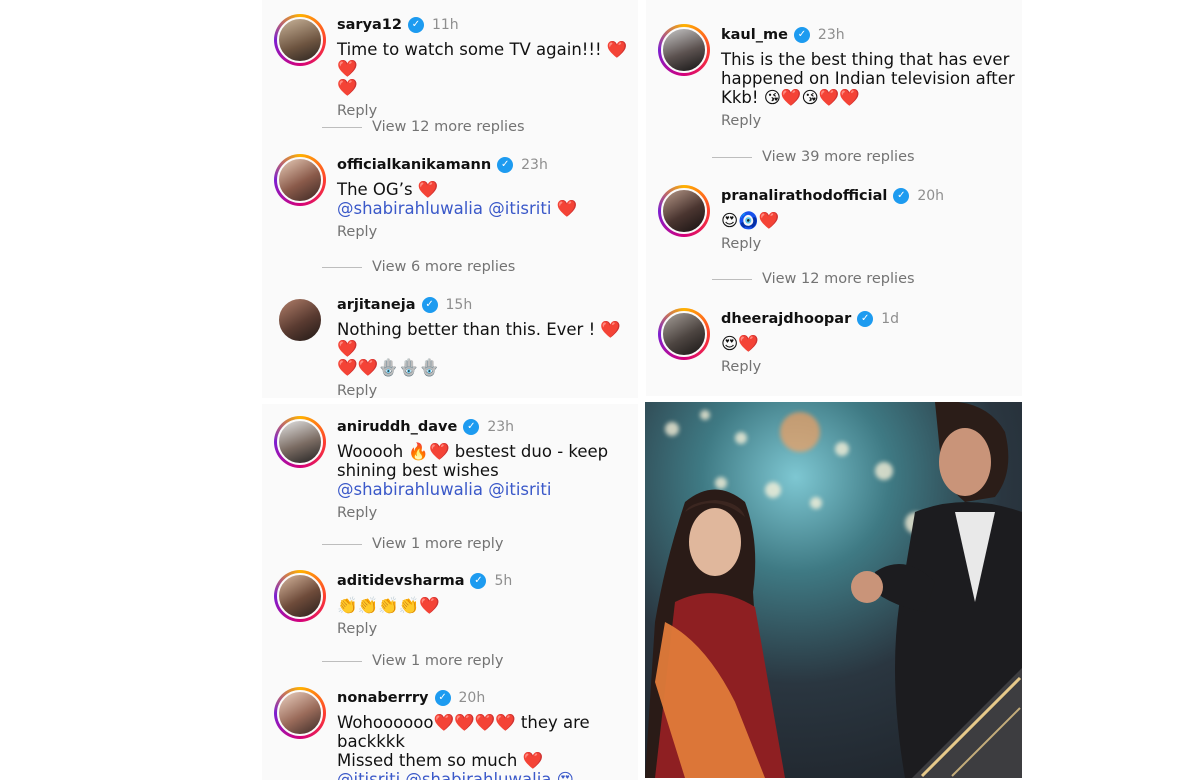 The width and height of the screenshot is (1200, 780). I want to click on view-more-replies: View 39 more replies, so click(813, 157).